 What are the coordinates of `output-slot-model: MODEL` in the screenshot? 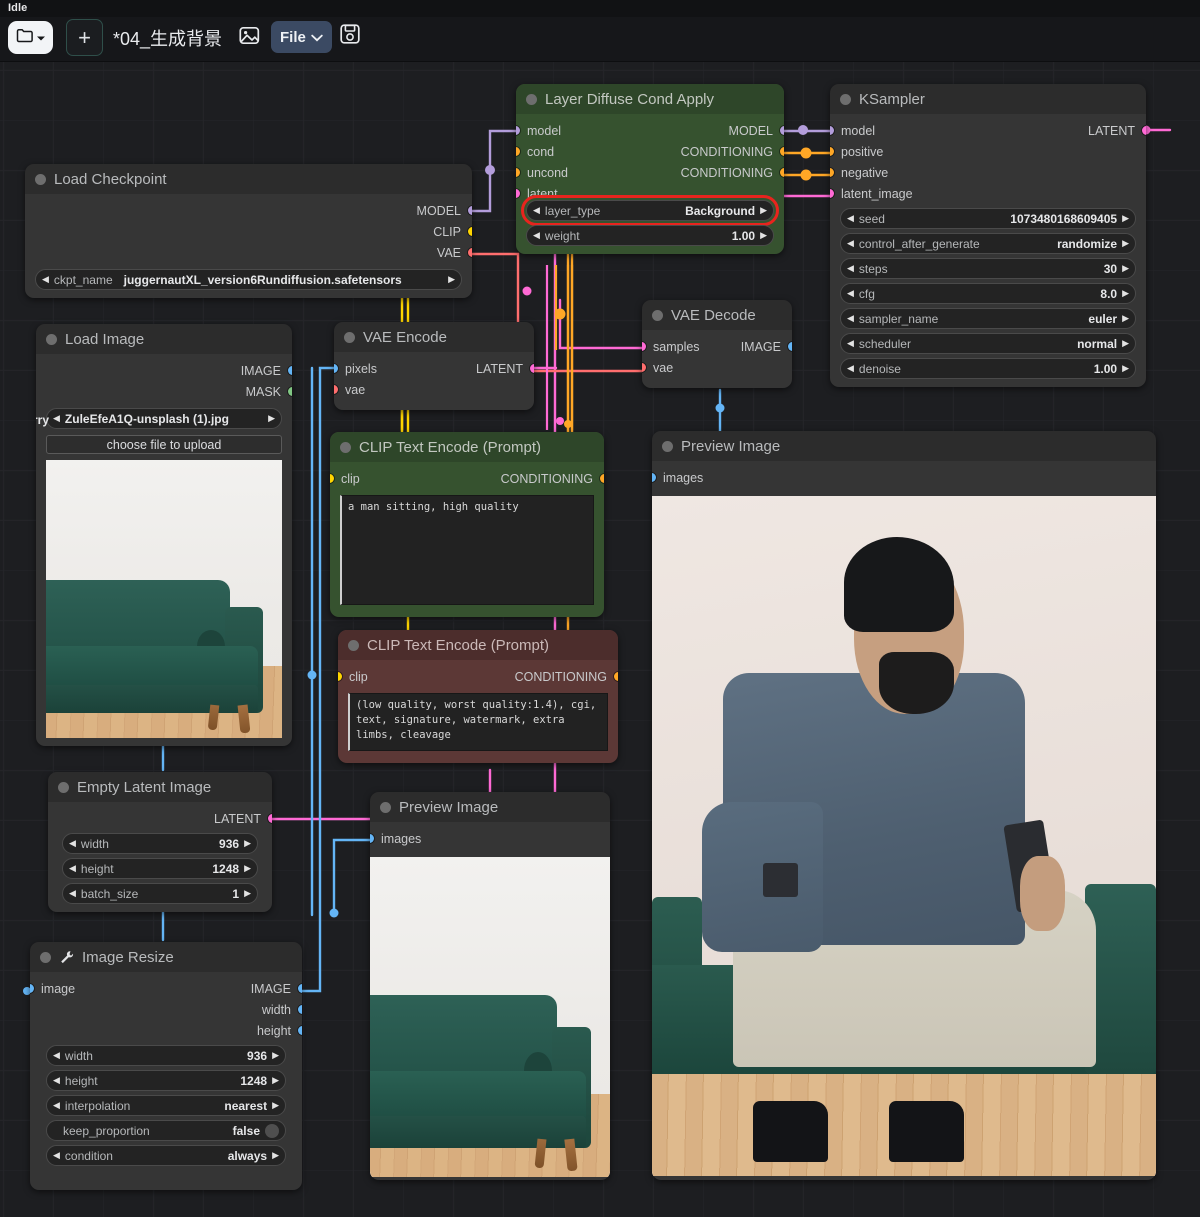 It's located at (444, 210).